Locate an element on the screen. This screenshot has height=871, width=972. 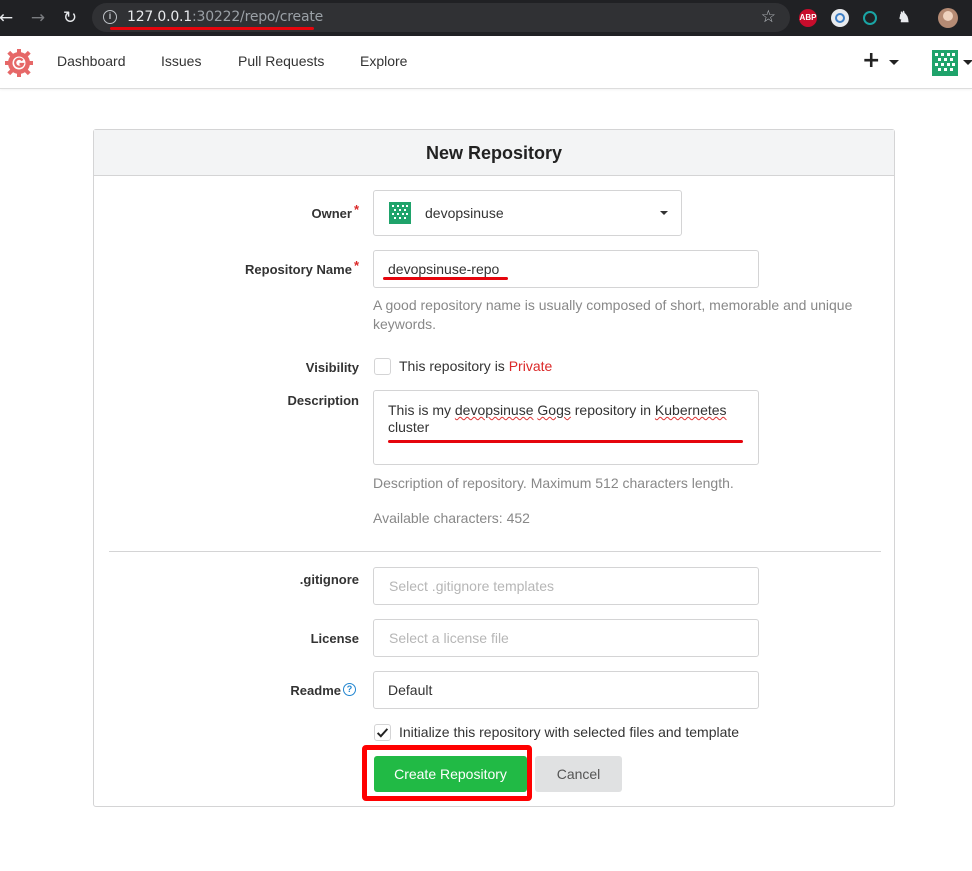
adblock-extension-icon: ABP is located at coordinates (808, 18).